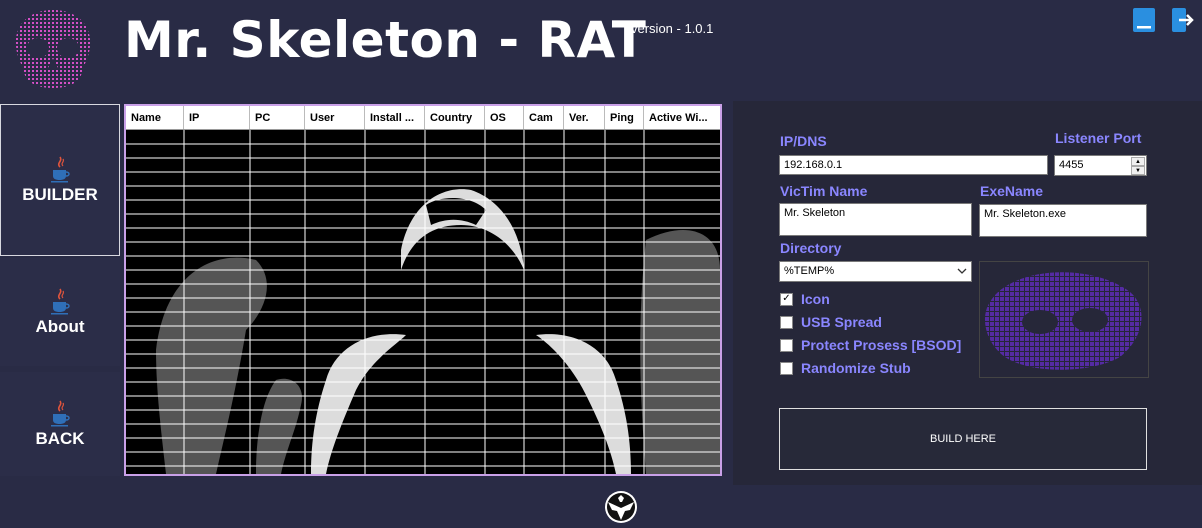 This screenshot has width=1202, height=528. I want to click on victim-name-input: Mr. Skeleton, so click(875, 219).